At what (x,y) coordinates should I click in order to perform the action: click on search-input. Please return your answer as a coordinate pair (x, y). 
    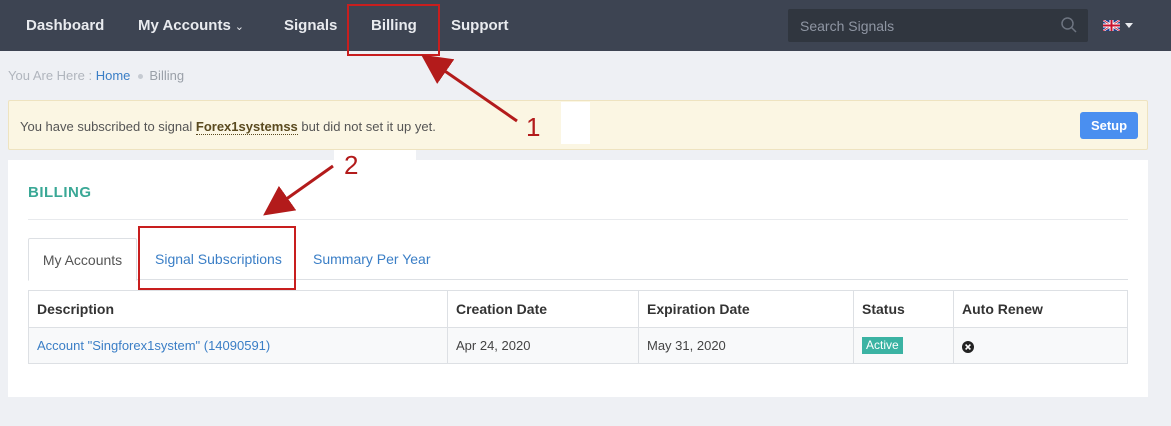
    Looking at the image, I should click on (918, 25).